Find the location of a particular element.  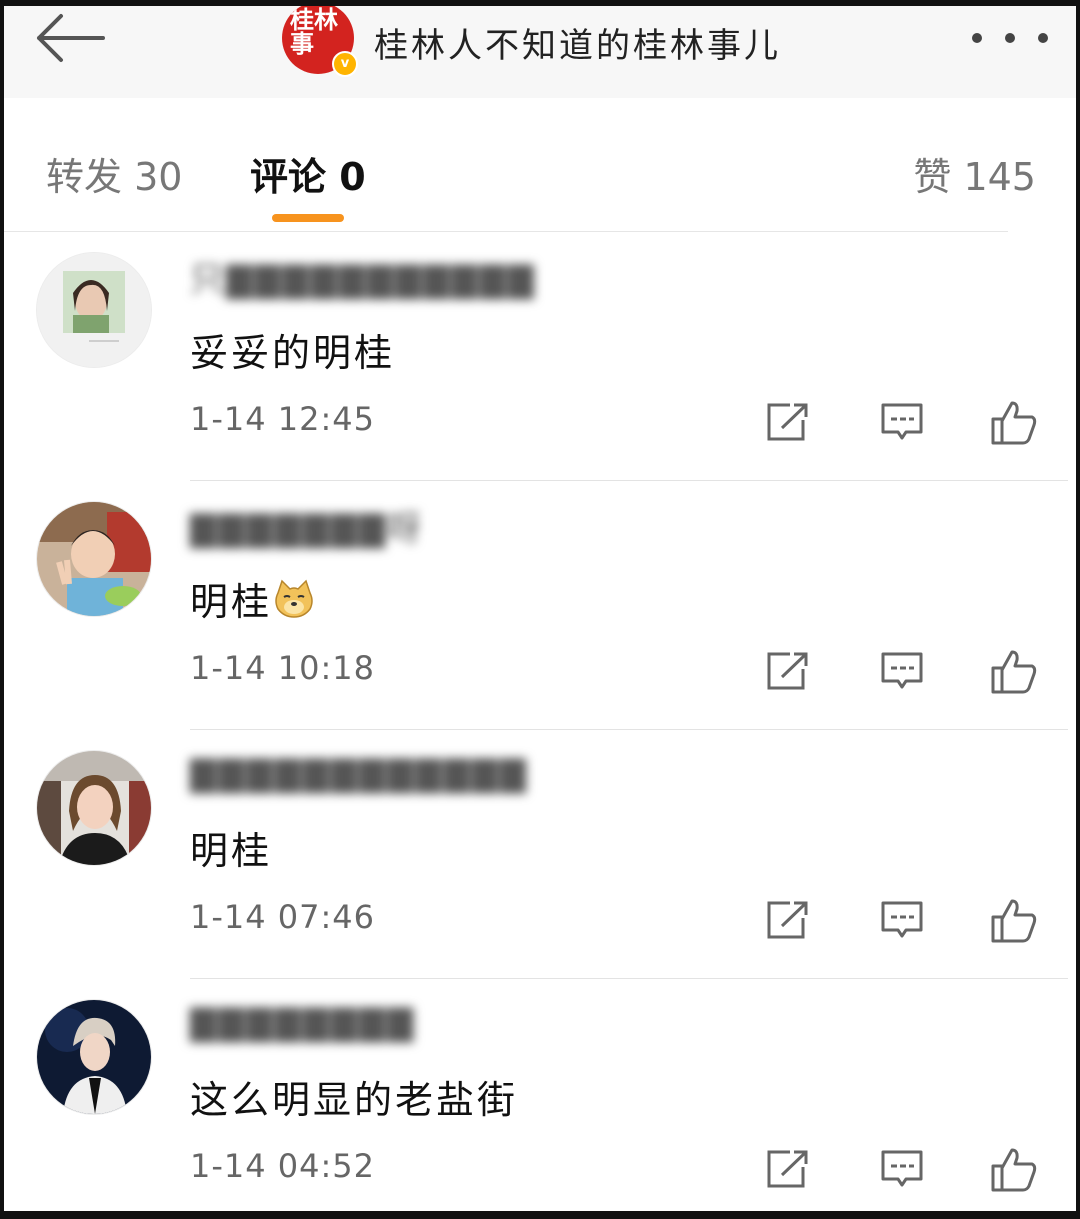

tab-comment: 评论 0 is located at coordinates (308, 173).